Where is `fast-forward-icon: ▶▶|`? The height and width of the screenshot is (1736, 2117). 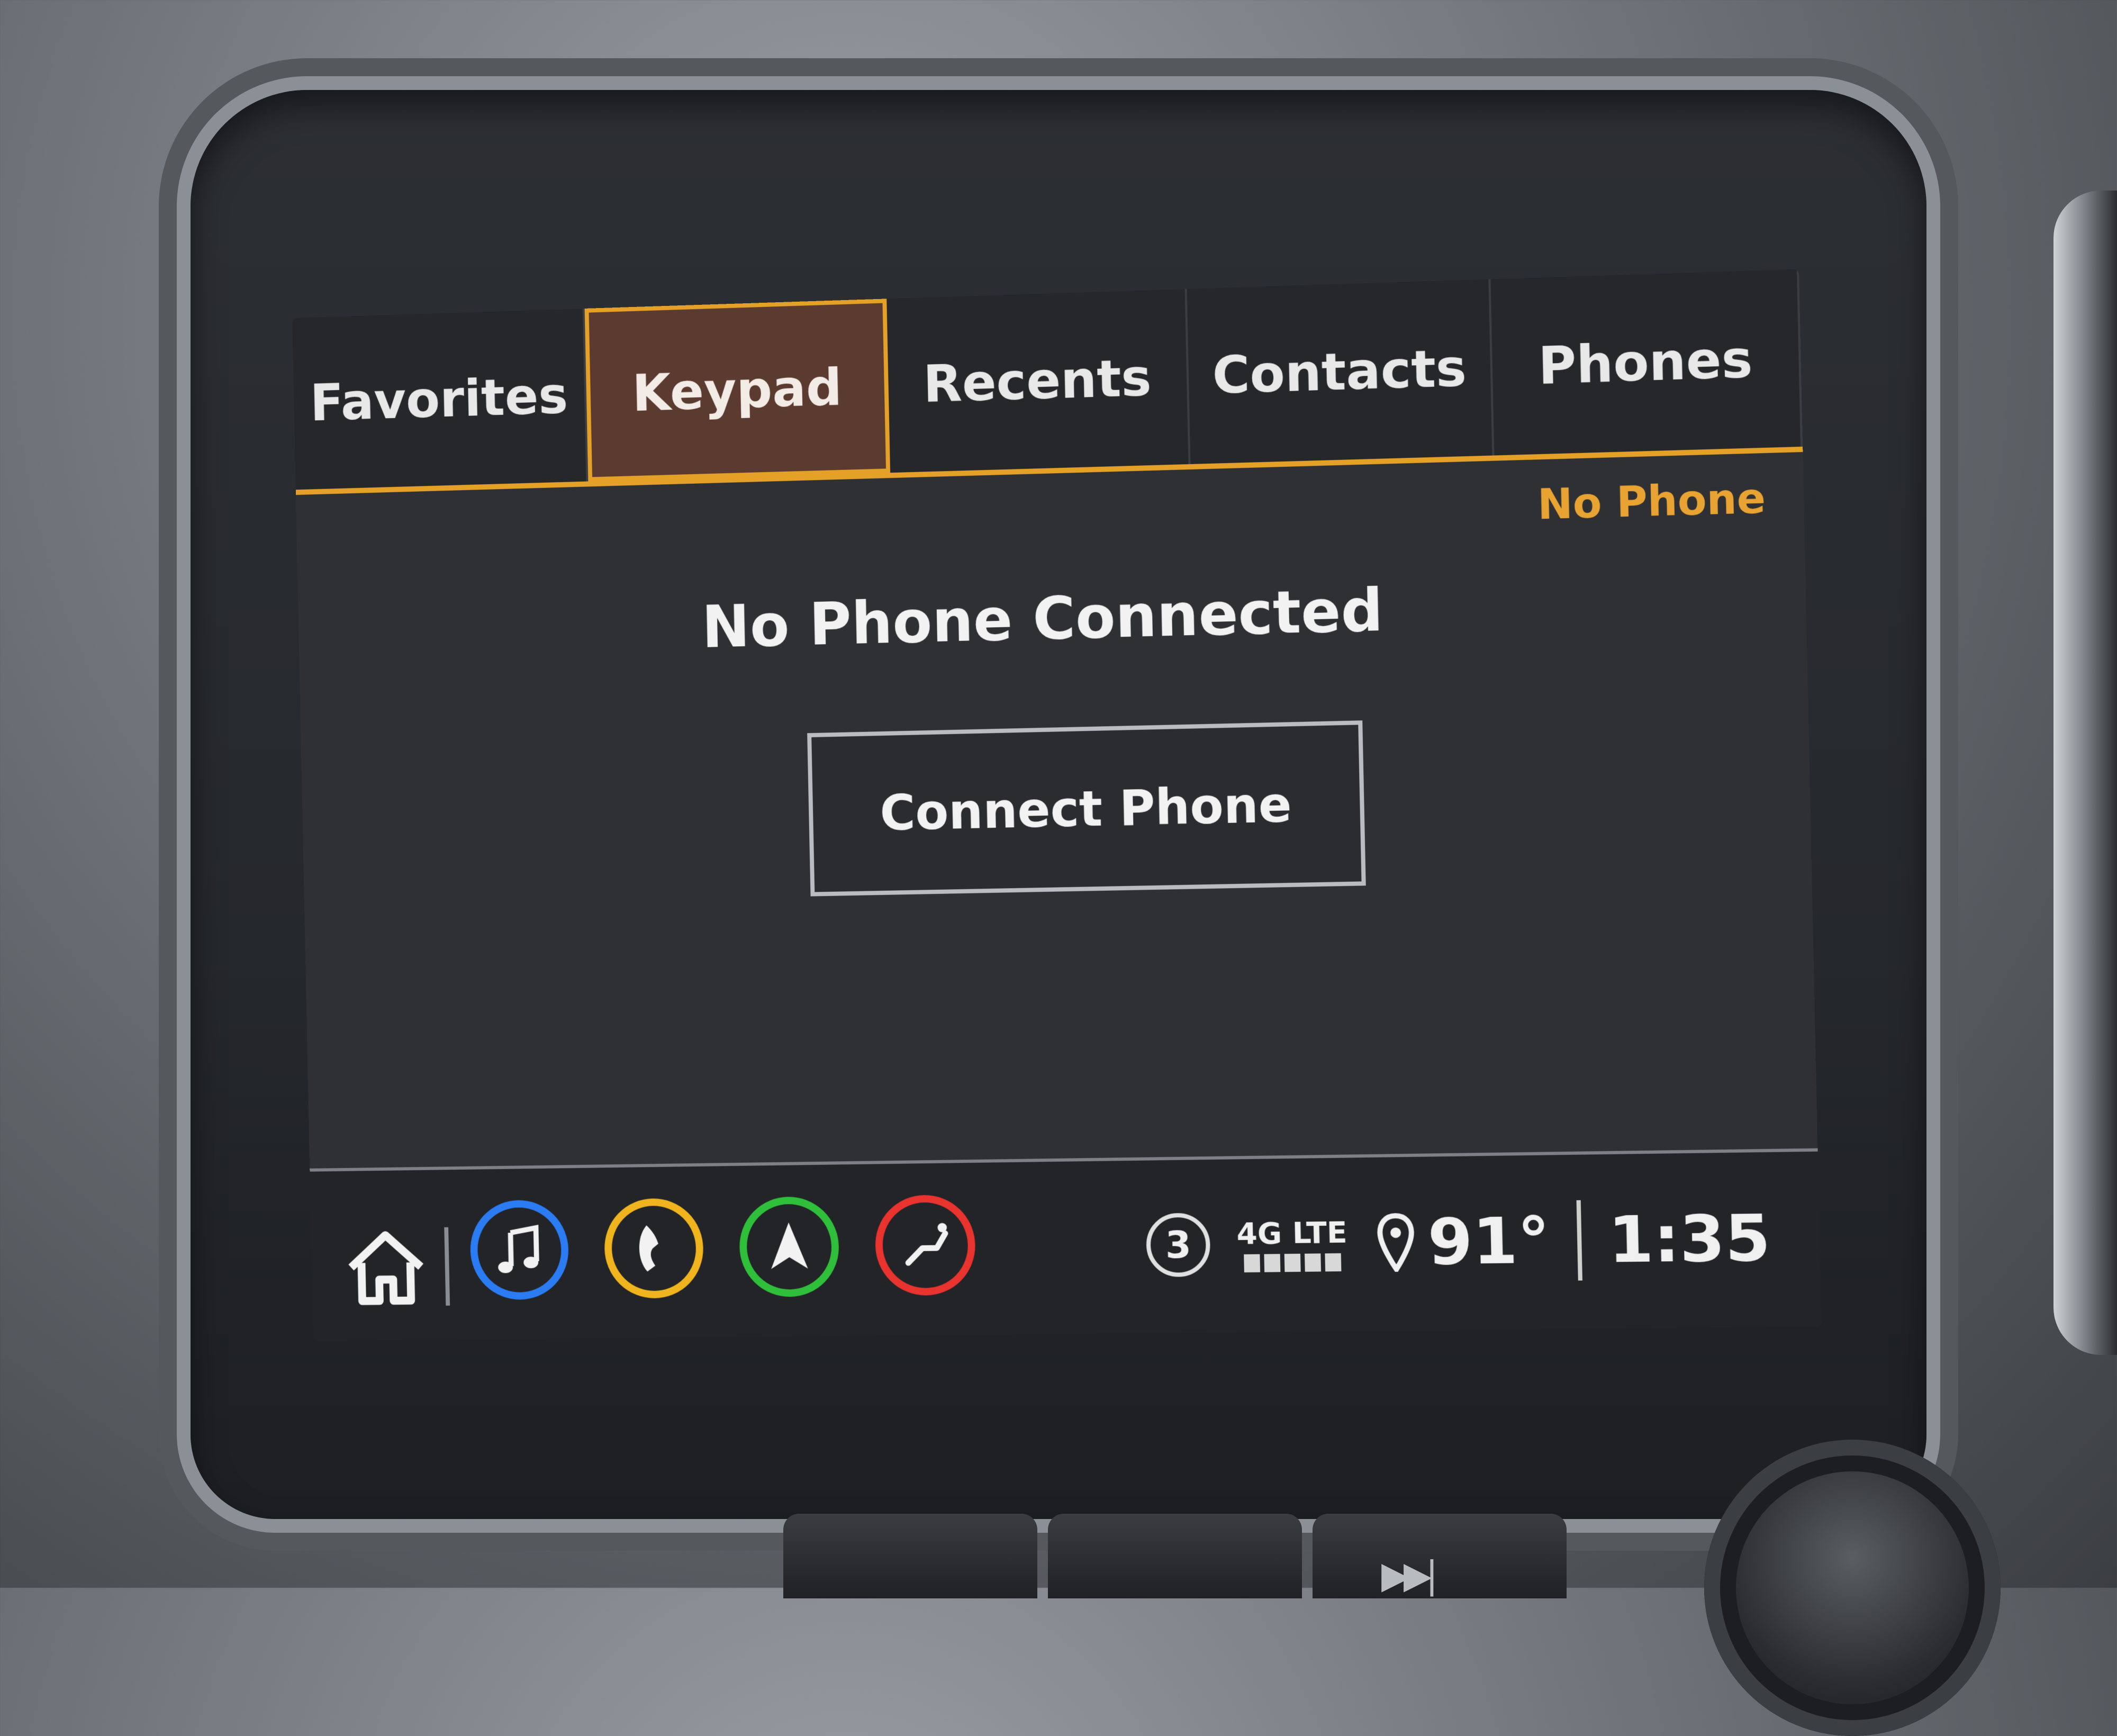 fast-forward-icon: ▶▶| is located at coordinates (1409, 1575).